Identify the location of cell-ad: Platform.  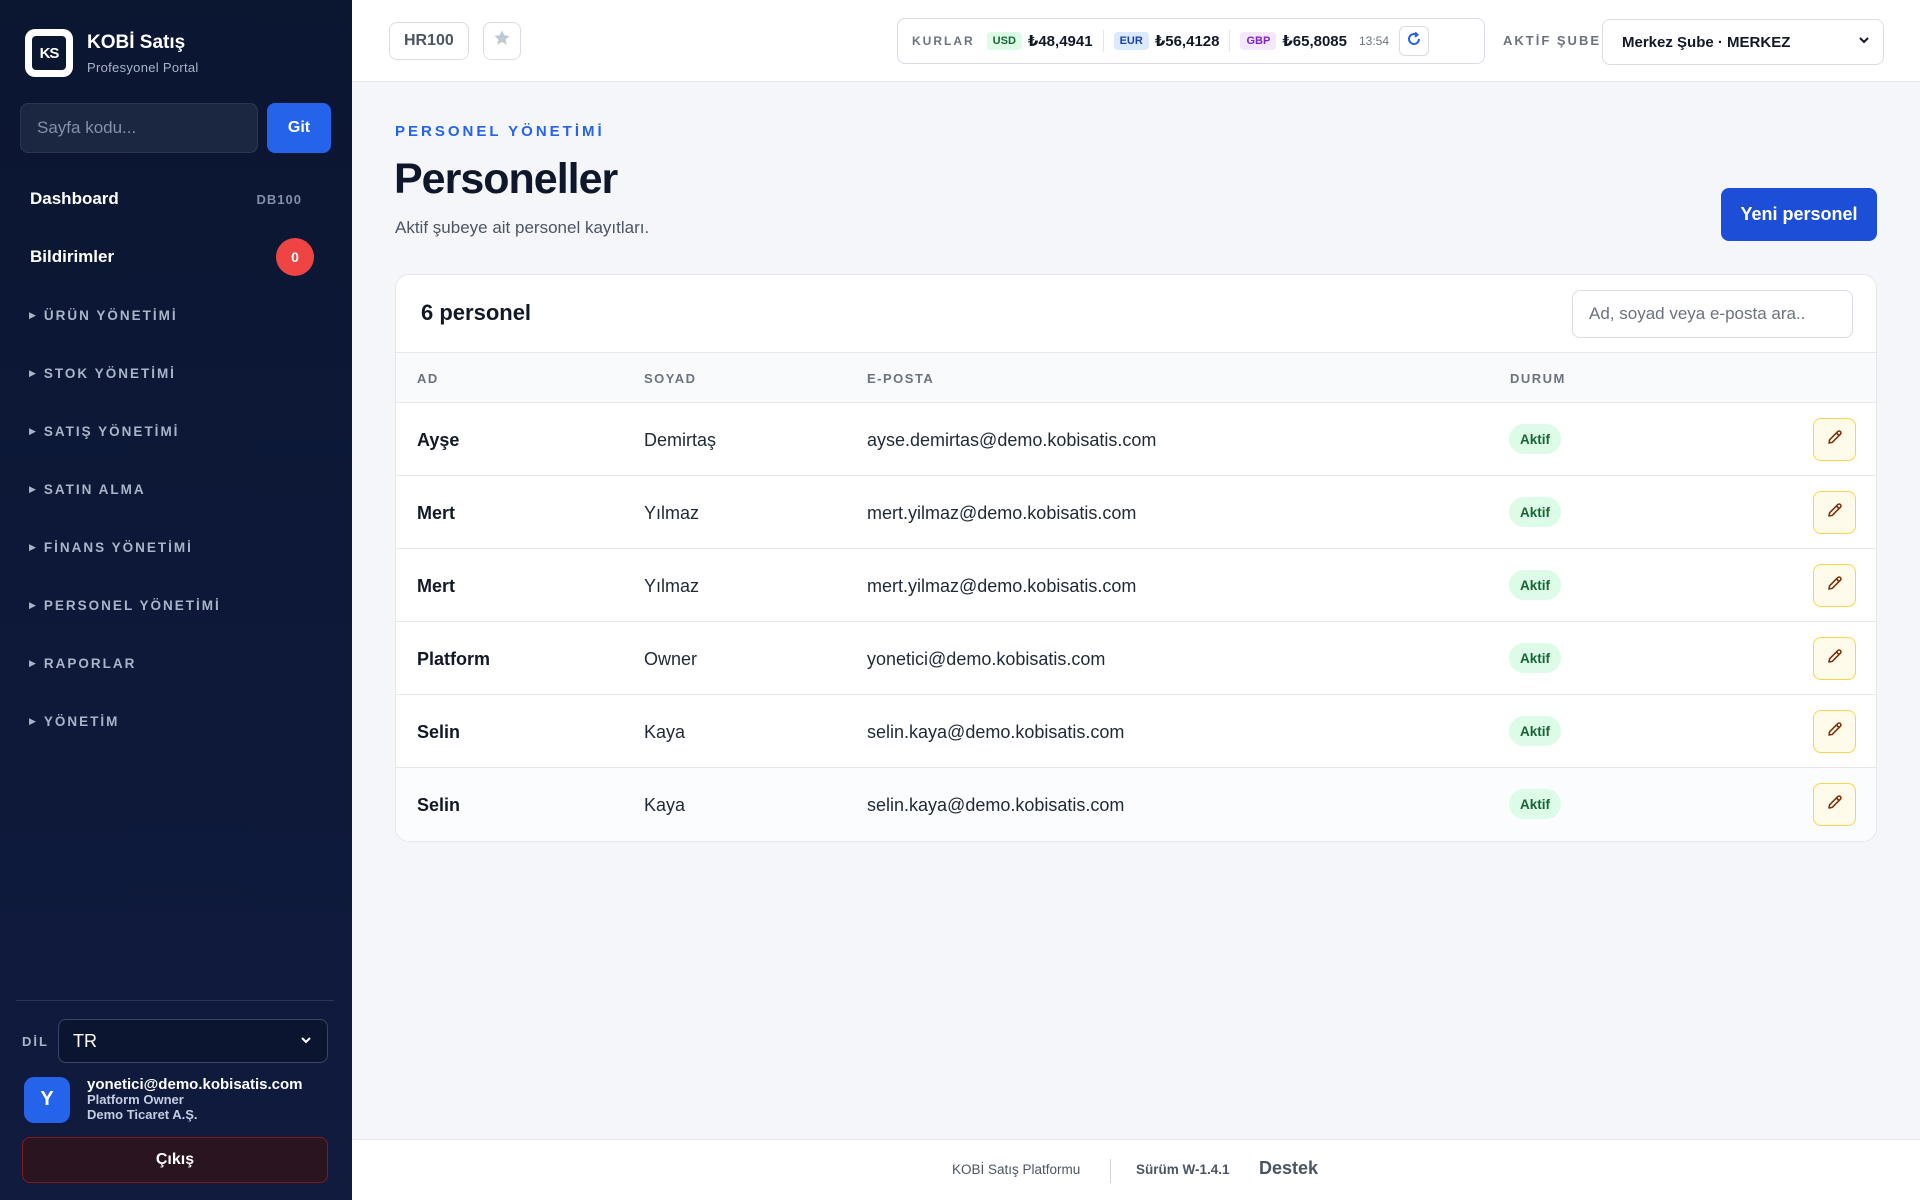
(454, 659).